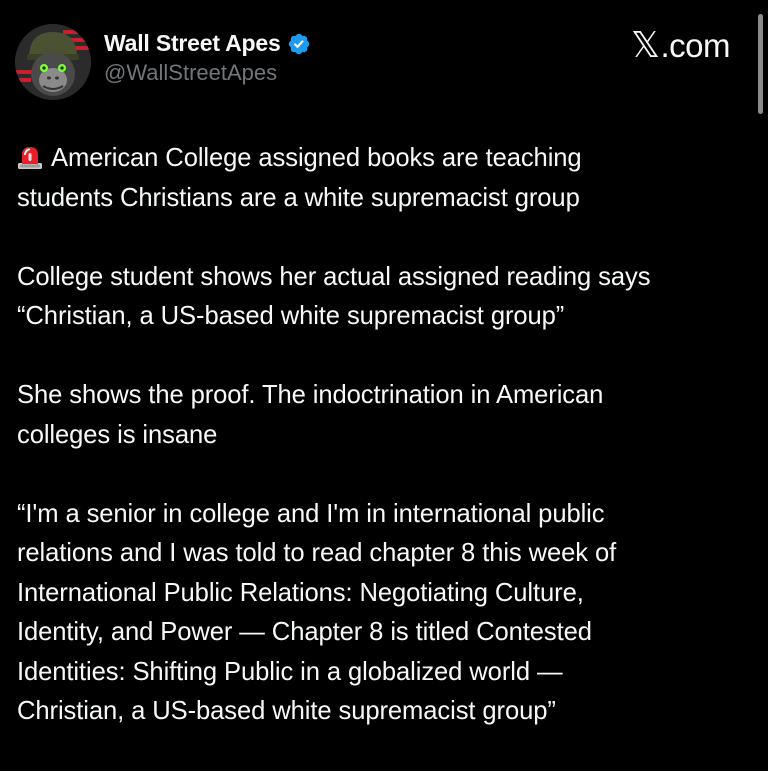 This screenshot has height=771, width=768. Describe the element at coordinates (192, 43) in the screenshot. I see `author-name: Wall Street Apes` at that location.